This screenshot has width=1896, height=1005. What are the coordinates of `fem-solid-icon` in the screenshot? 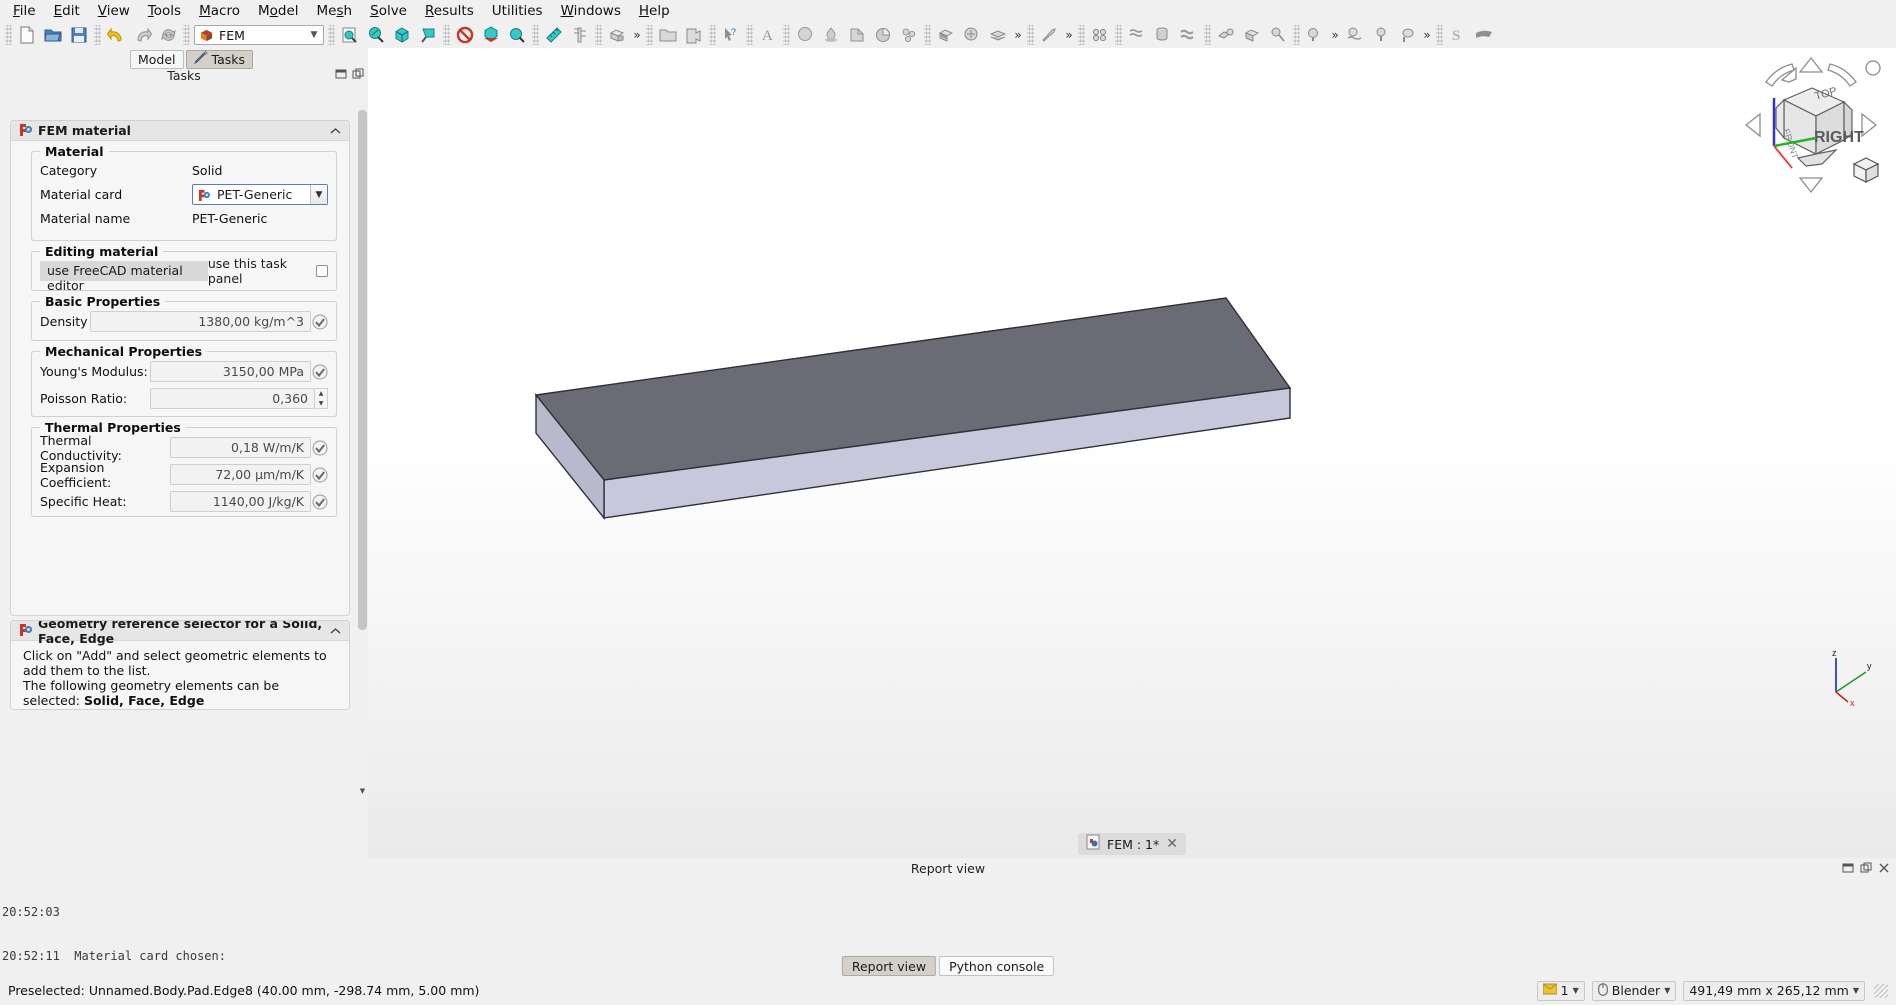 It's located at (1252, 35).